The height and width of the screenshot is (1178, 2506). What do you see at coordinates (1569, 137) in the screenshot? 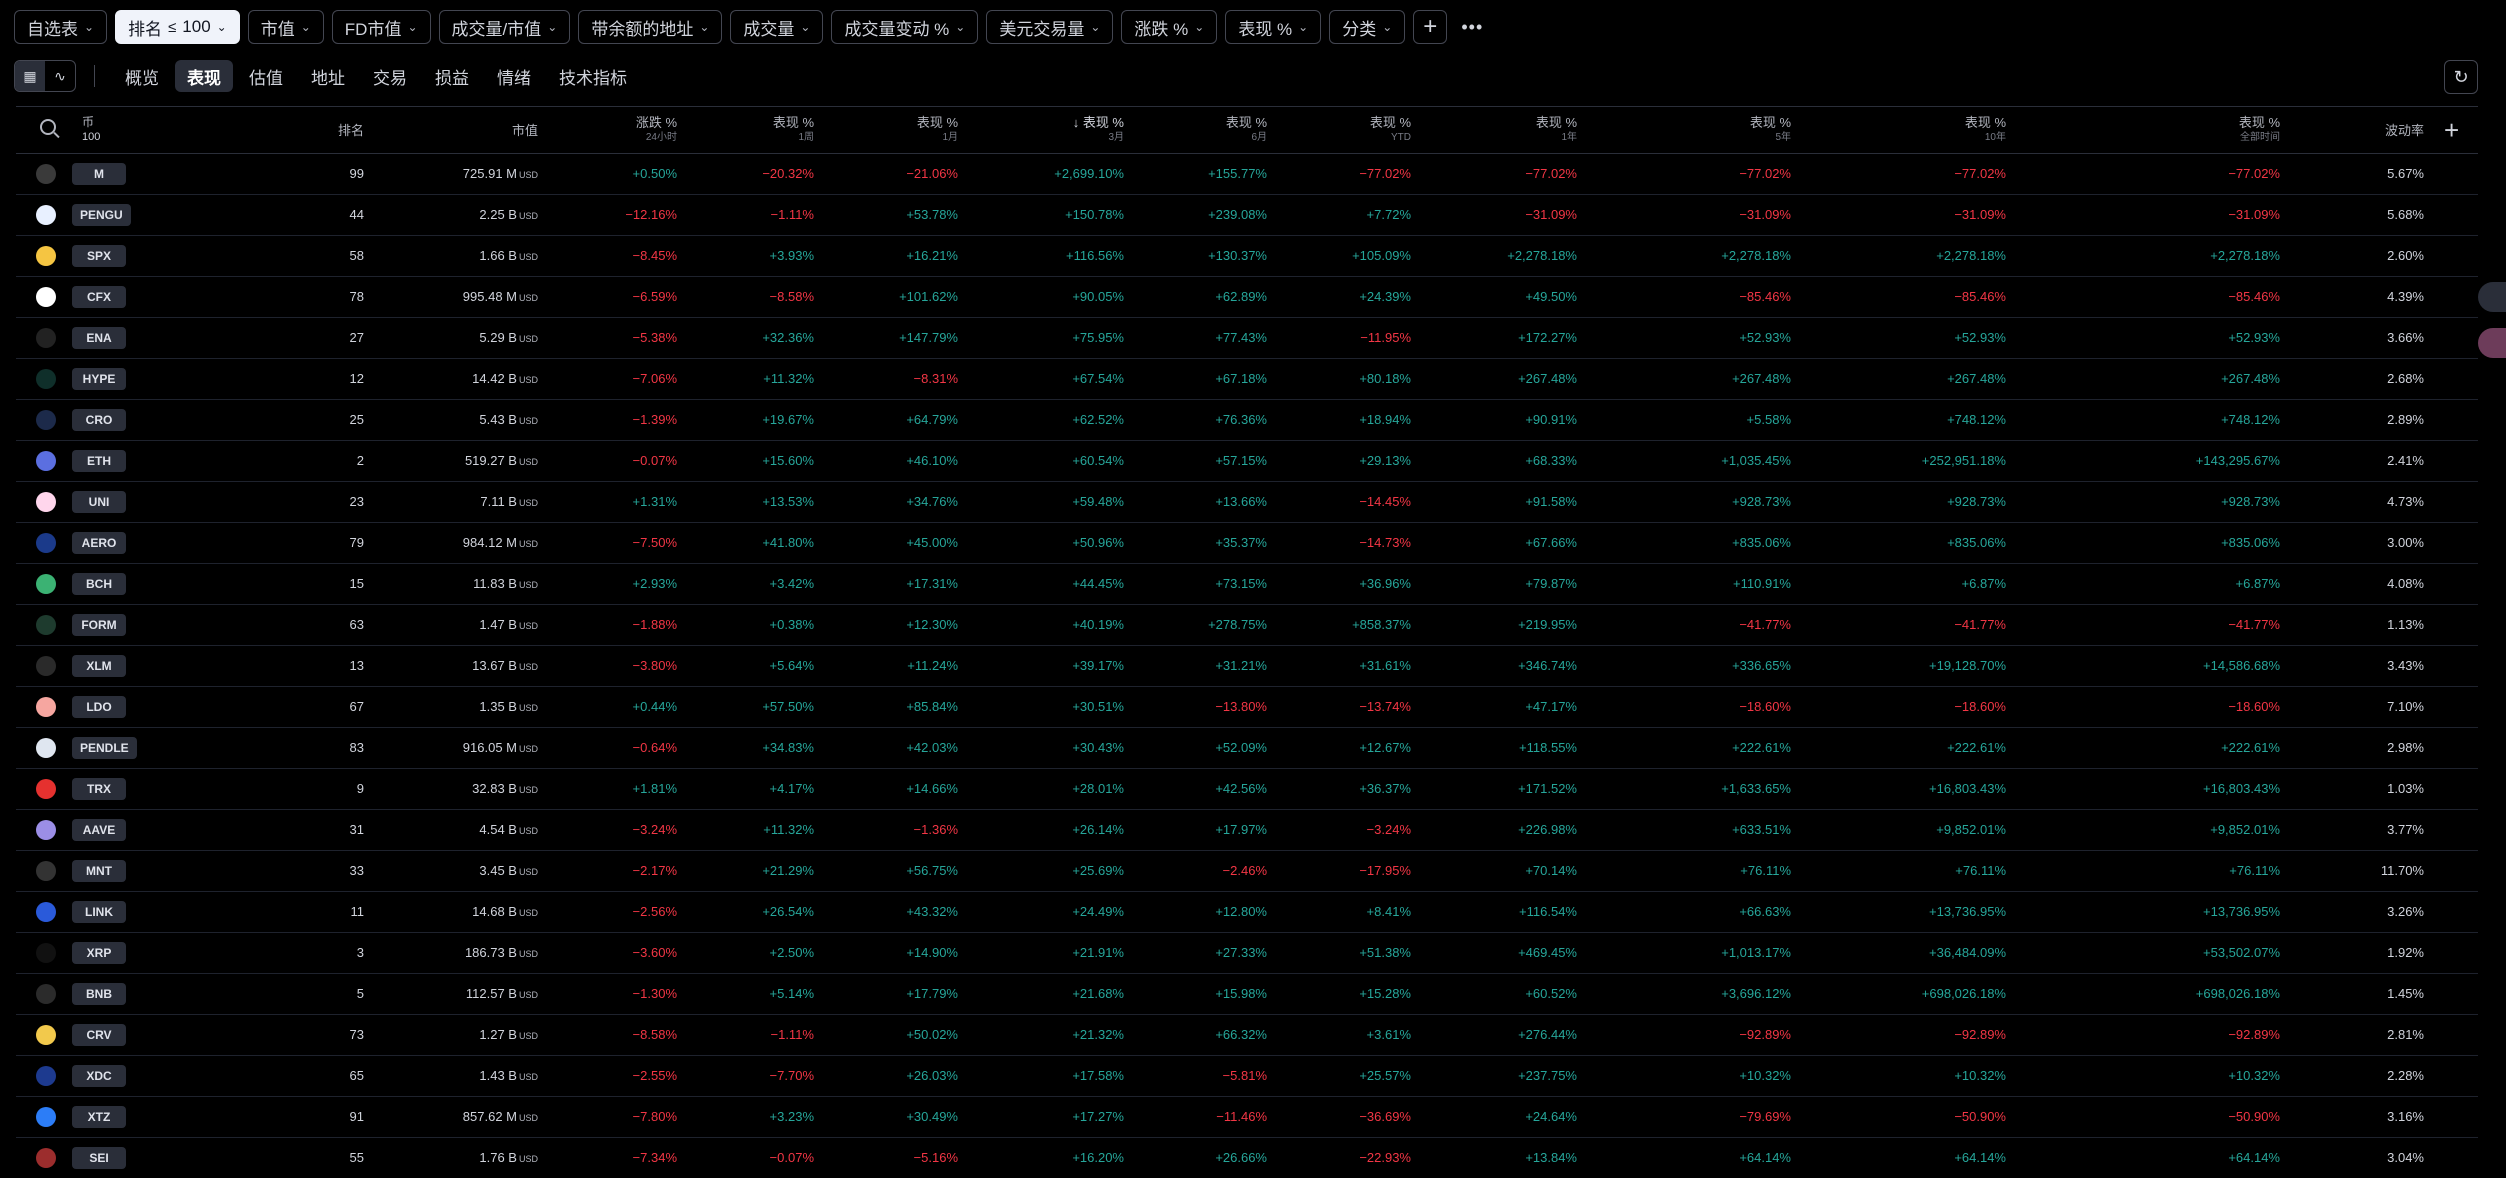
I see `header-period: 1年` at bounding box center [1569, 137].